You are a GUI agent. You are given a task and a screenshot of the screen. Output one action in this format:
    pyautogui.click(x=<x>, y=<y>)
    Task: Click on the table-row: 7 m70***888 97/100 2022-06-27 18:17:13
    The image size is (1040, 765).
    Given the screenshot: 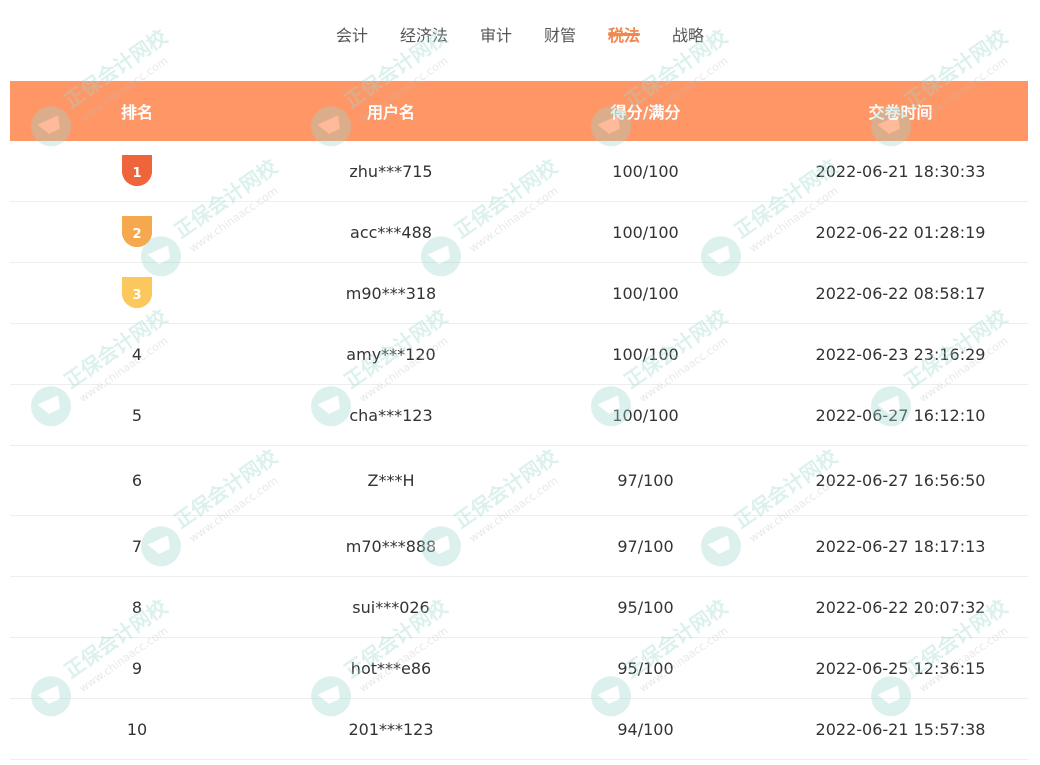 What is the action you would take?
    pyautogui.click(x=519, y=546)
    